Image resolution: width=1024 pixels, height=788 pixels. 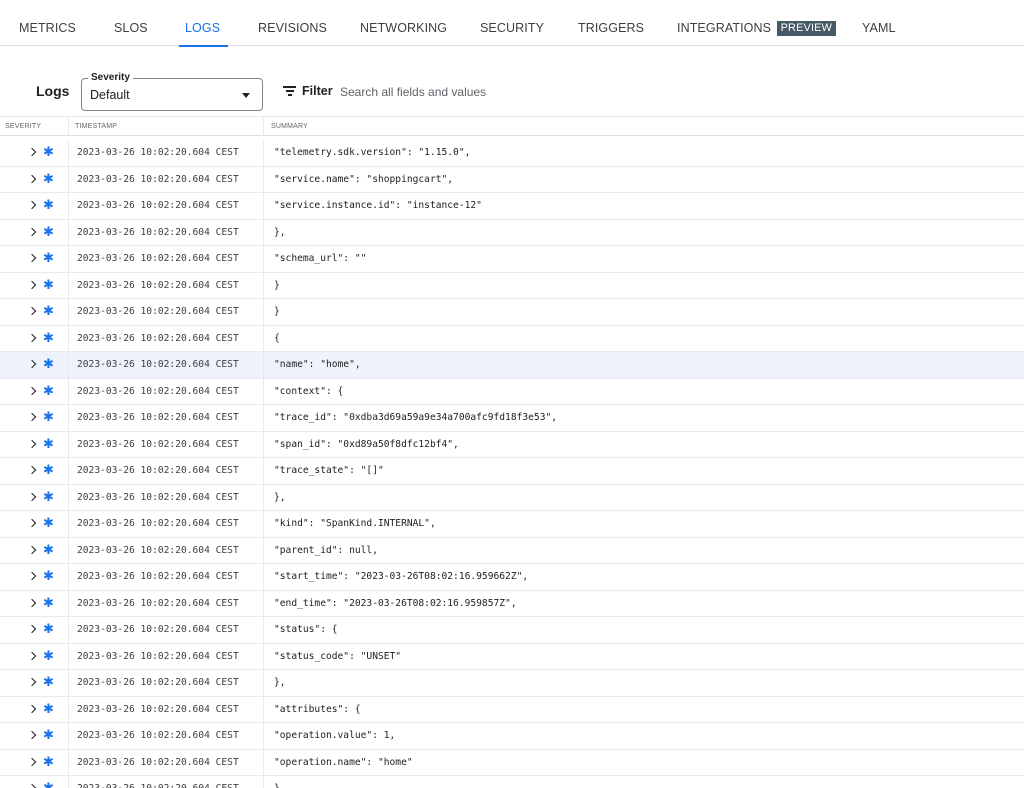 What do you see at coordinates (280, 682) in the screenshot?
I see `summary-cell: },` at bounding box center [280, 682].